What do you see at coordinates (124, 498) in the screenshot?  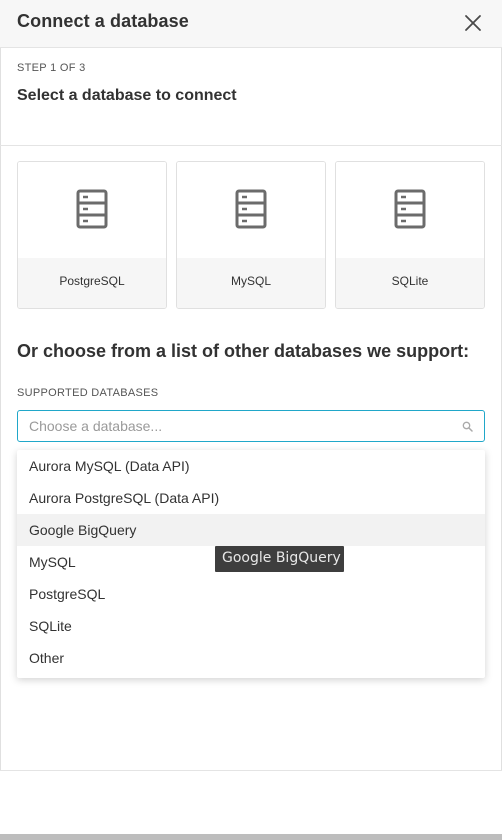 I see `option-label: Aurora PostgreSQL (Data API)` at bounding box center [124, 498].